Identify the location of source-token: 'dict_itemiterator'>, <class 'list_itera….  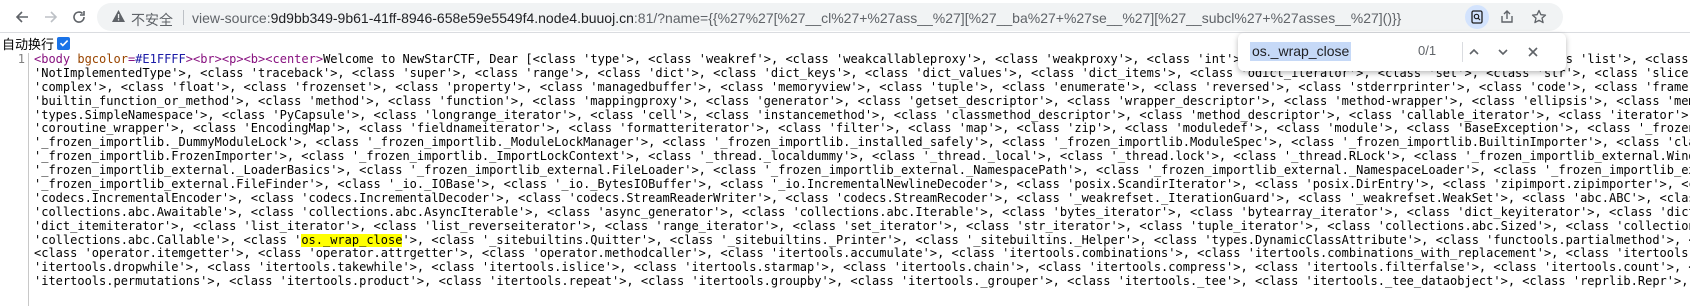
(862, 226).